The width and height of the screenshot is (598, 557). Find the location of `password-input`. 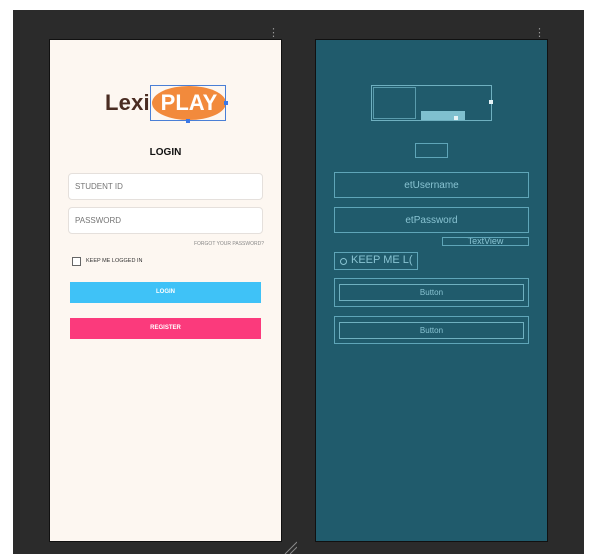

password-input is located at coordinates (165, 220).